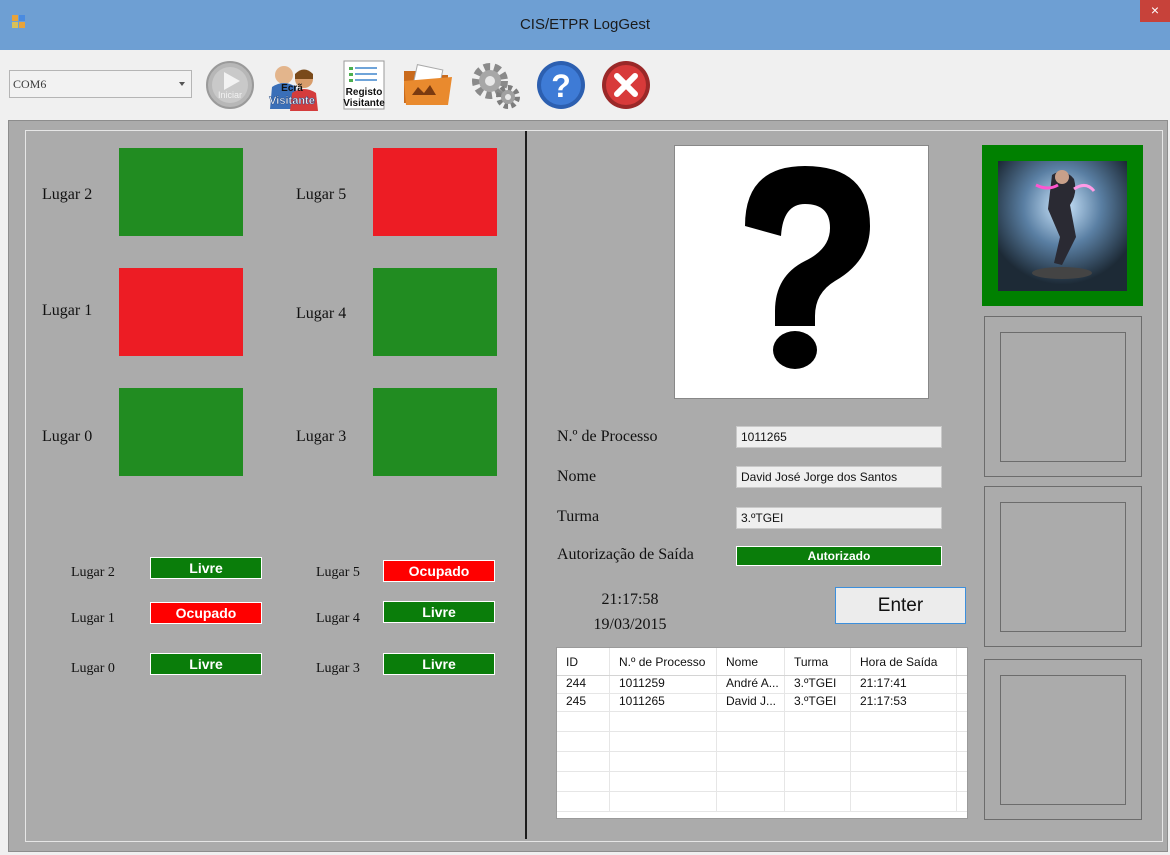  I want to click on table-row: 245 1011265 David J... 3.ºTGEI 21:17:53, so click(762, 703).